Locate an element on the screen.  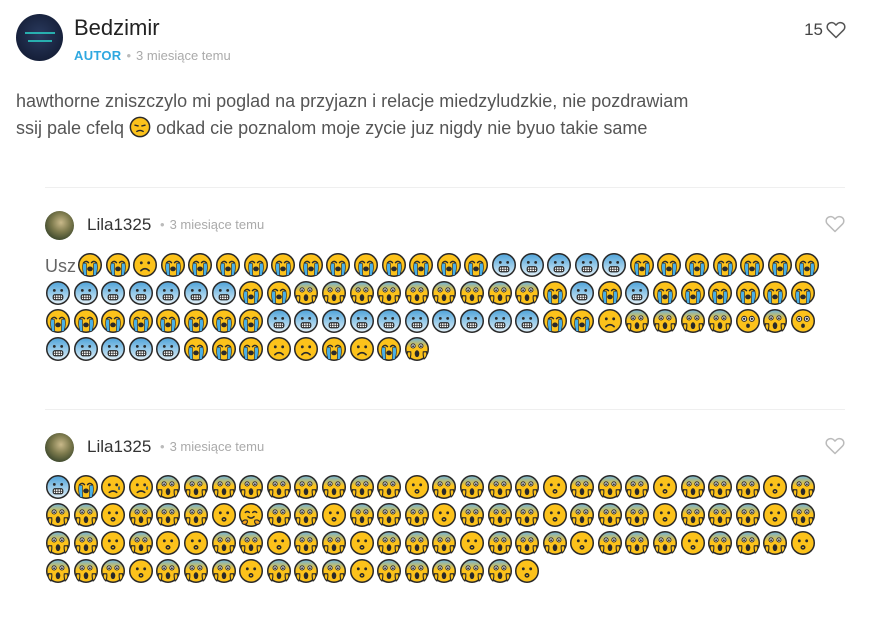
frowning-face-icon is located at coordinates (363, 350).